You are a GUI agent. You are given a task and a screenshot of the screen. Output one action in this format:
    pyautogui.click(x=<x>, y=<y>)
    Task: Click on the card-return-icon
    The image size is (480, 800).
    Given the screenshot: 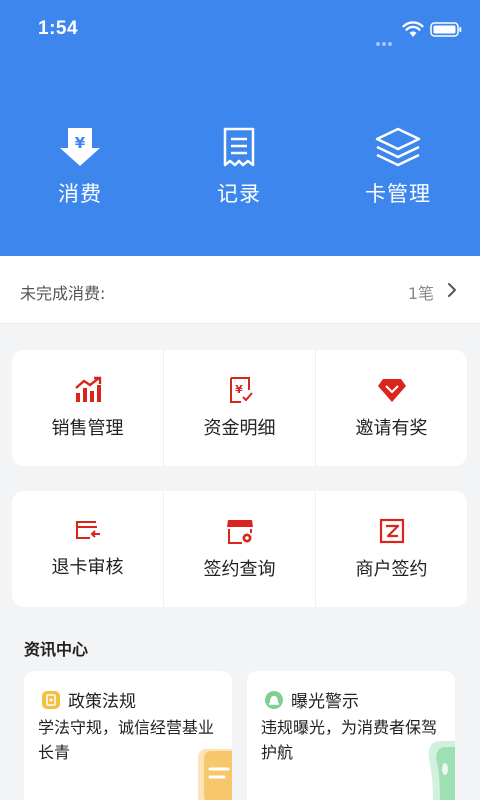 What is the action you would take?
    pyautogui.click(x=87, y=530)
    